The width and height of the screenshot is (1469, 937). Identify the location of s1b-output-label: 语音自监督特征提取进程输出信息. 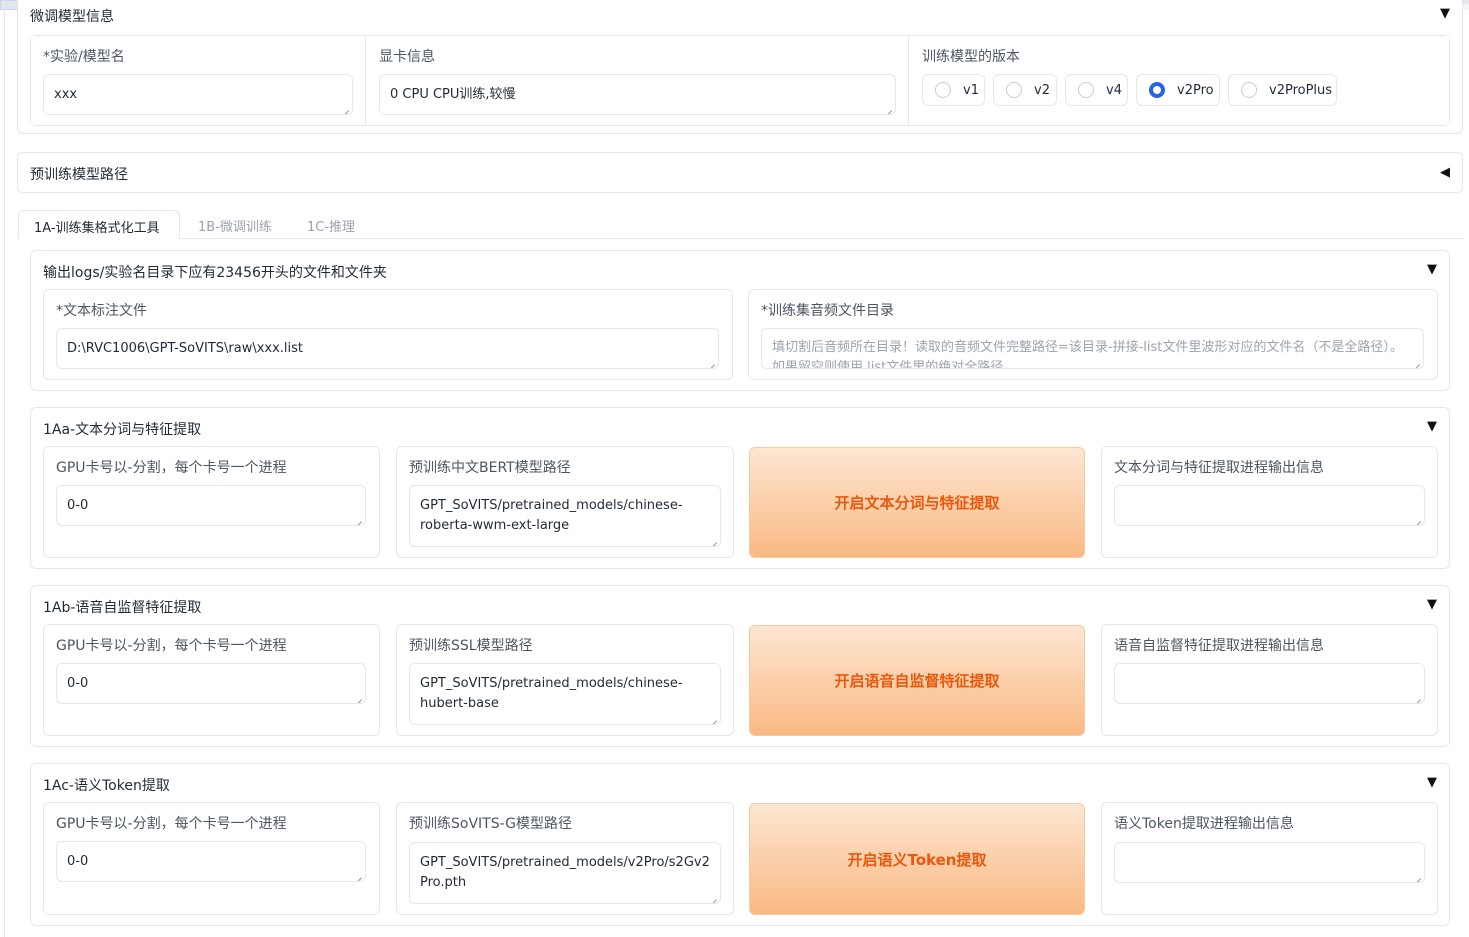
(1219, 646).